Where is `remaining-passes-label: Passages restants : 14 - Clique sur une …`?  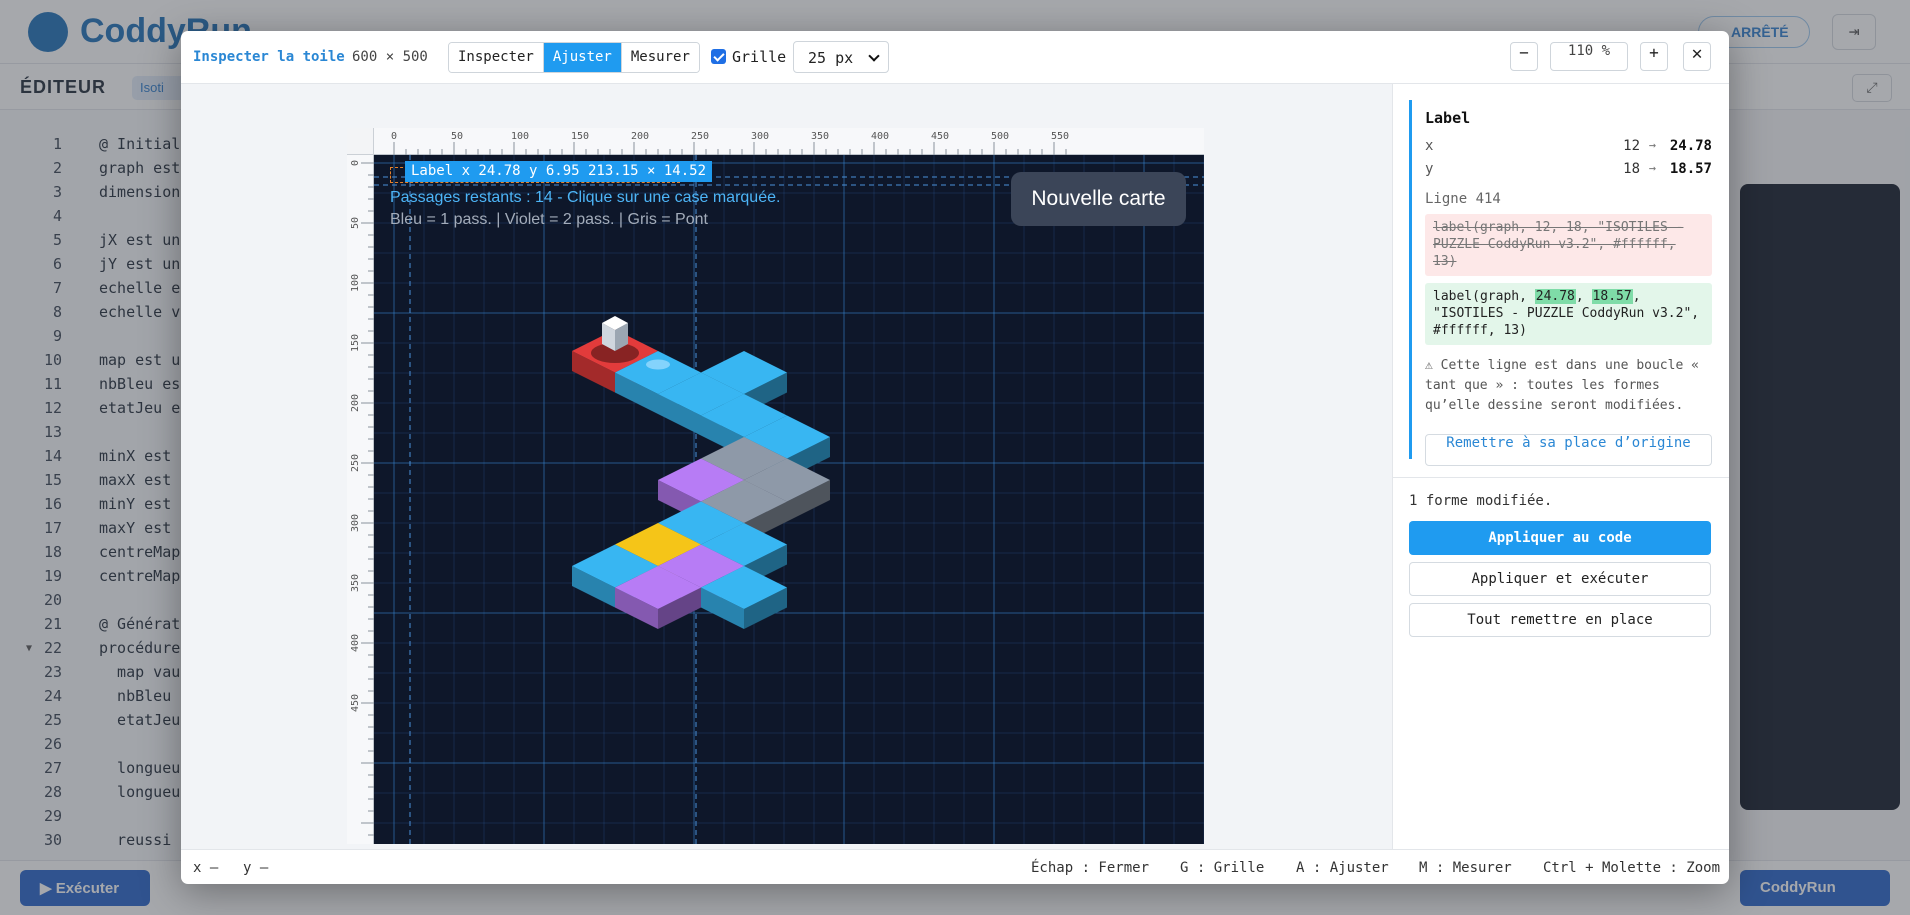
remaining-passes-label: Passages restants : 14 - Clique sur une … is located at coordinates (585, 197).